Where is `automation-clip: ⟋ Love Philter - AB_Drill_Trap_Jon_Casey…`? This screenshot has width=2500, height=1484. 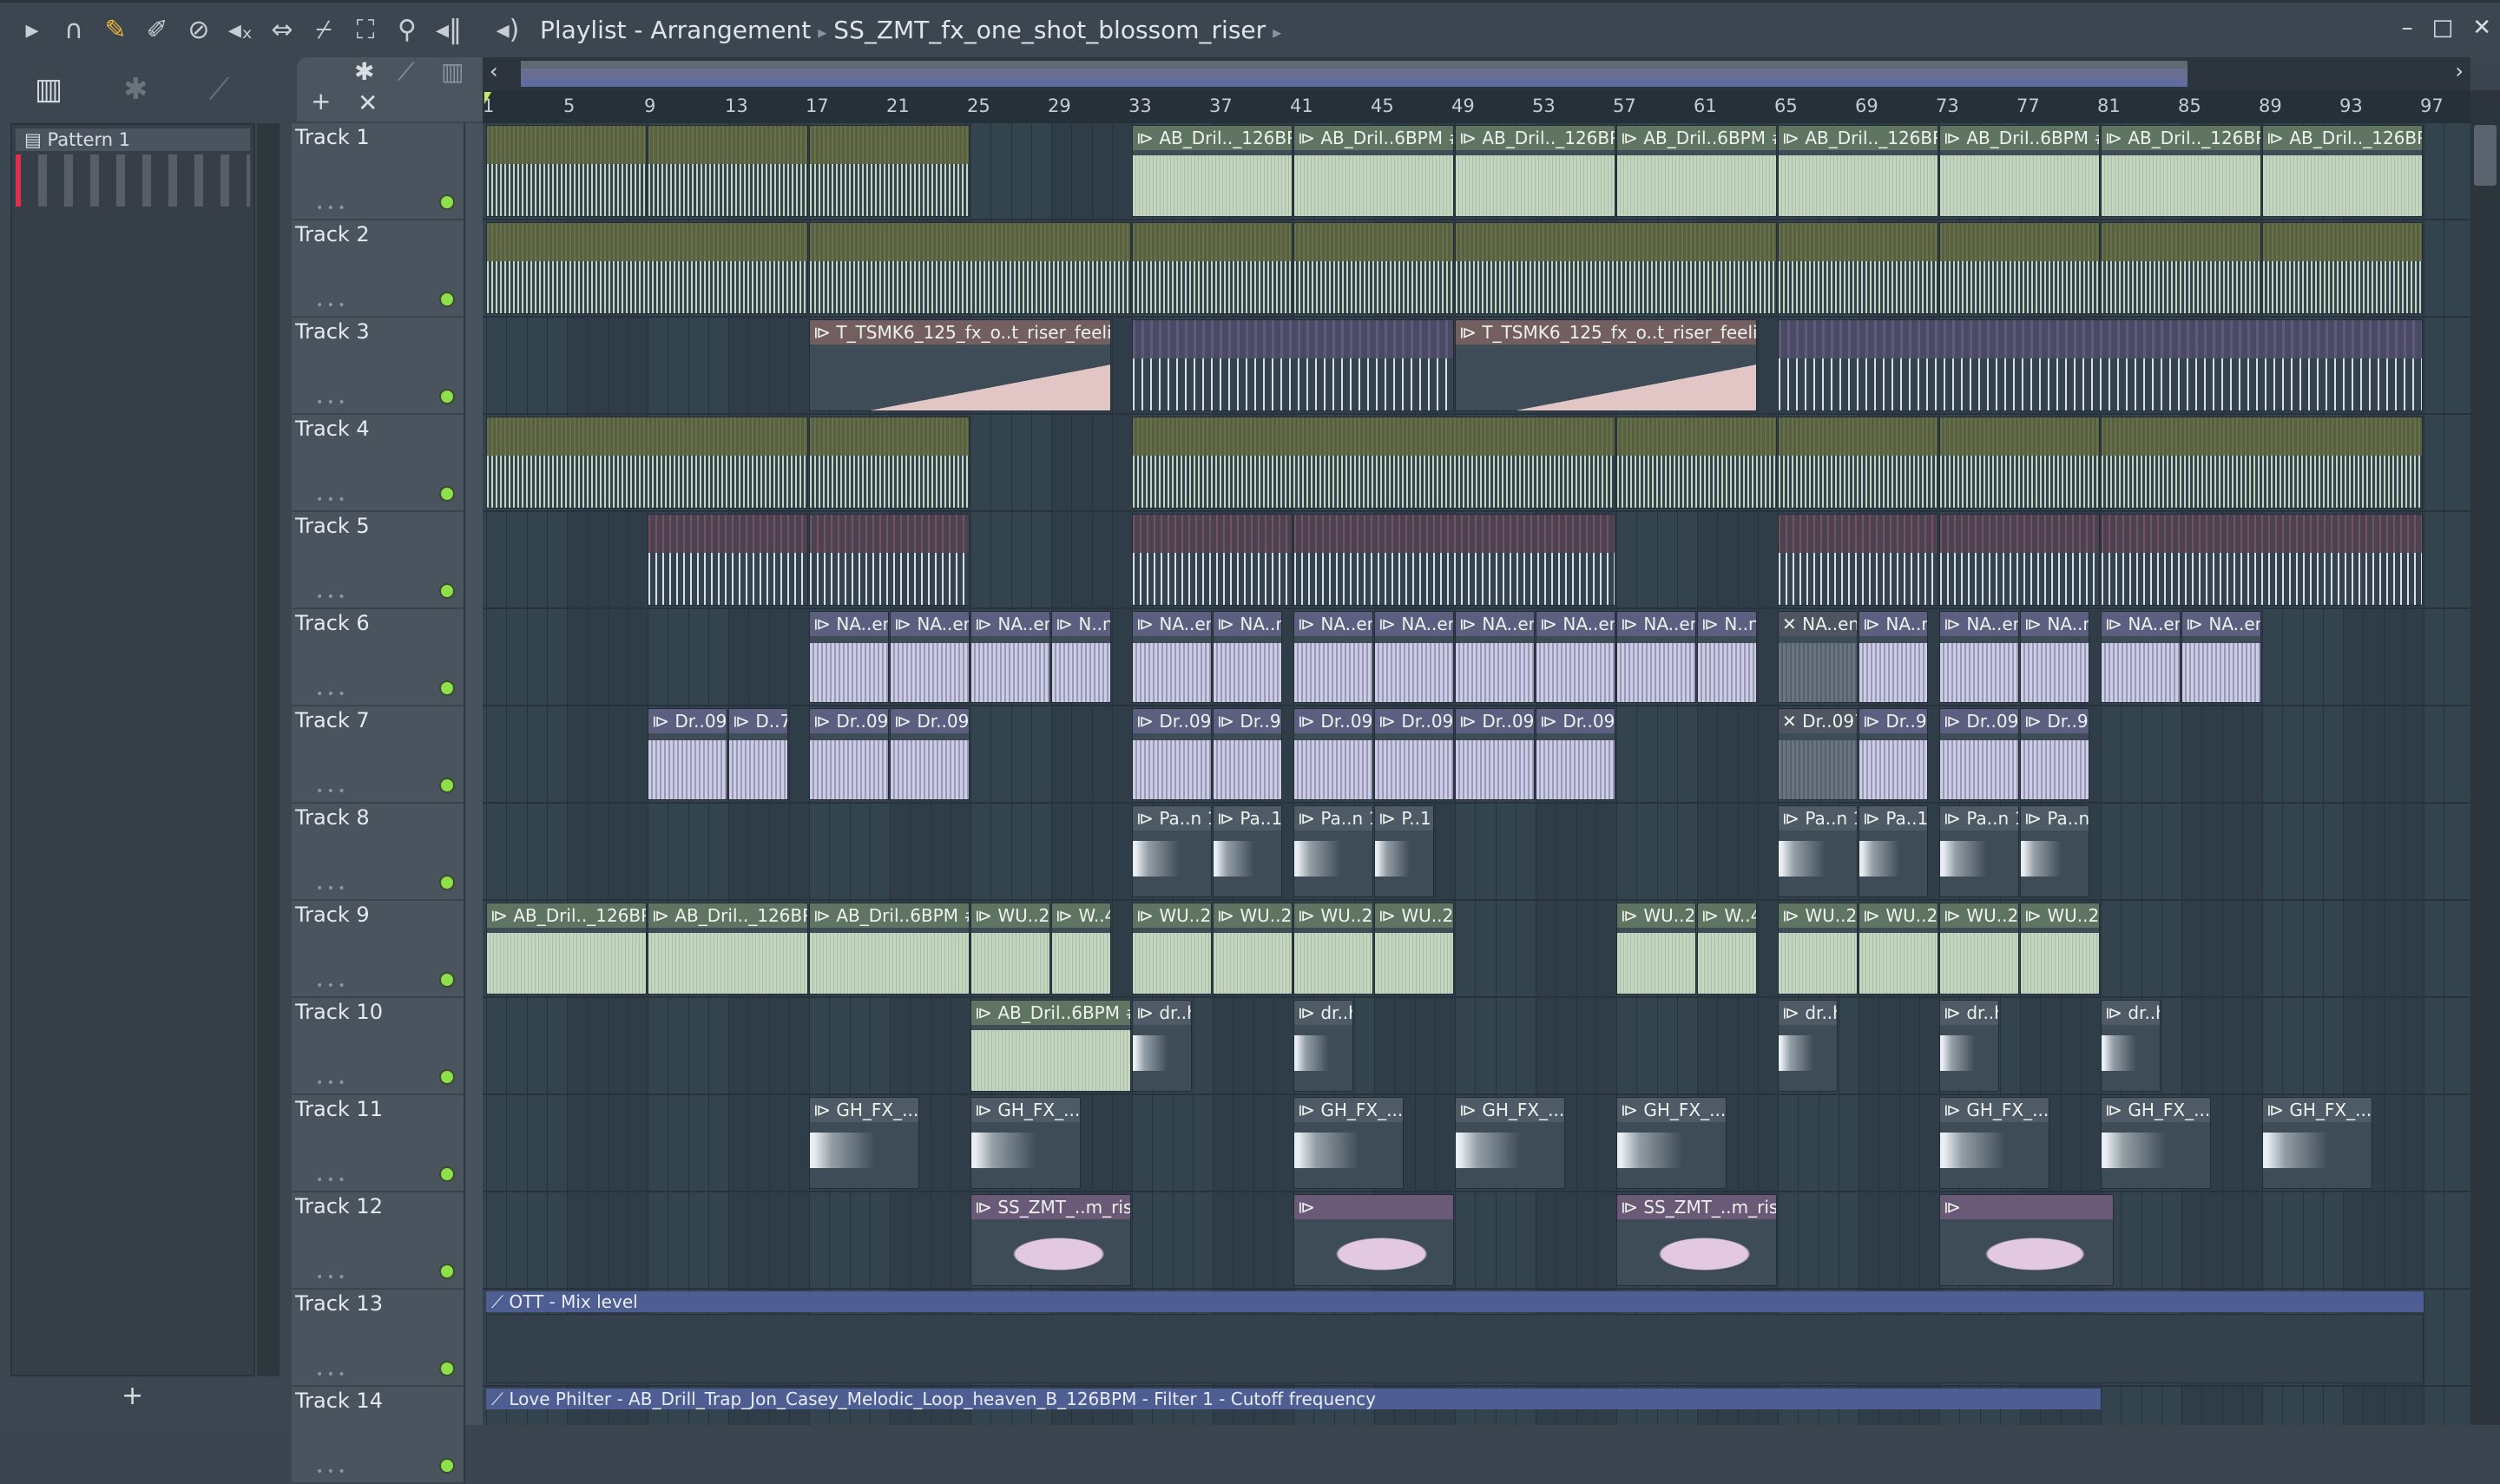
automation-clip: ⟋ Love Philter - AB_Drill_Trap_Jon_Casey… is located at coordinates (1293, 1399).